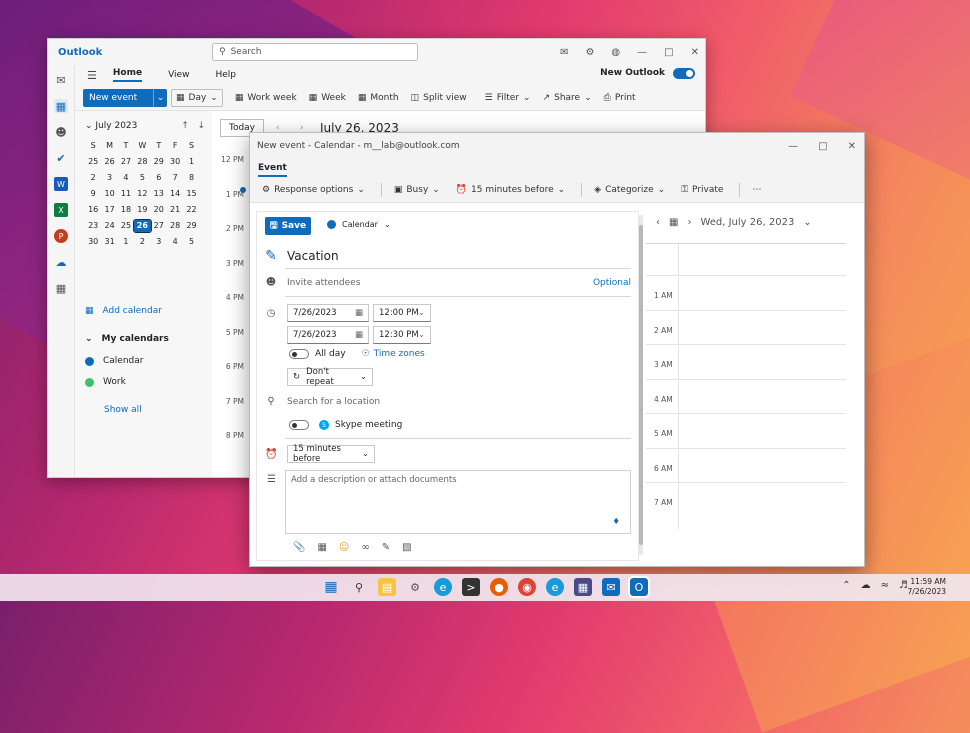 This screenshot has width=970, height=733. Describe the element at coordinates (93, 162) in the screenshot. I see `calendar-day: 25` at that location.